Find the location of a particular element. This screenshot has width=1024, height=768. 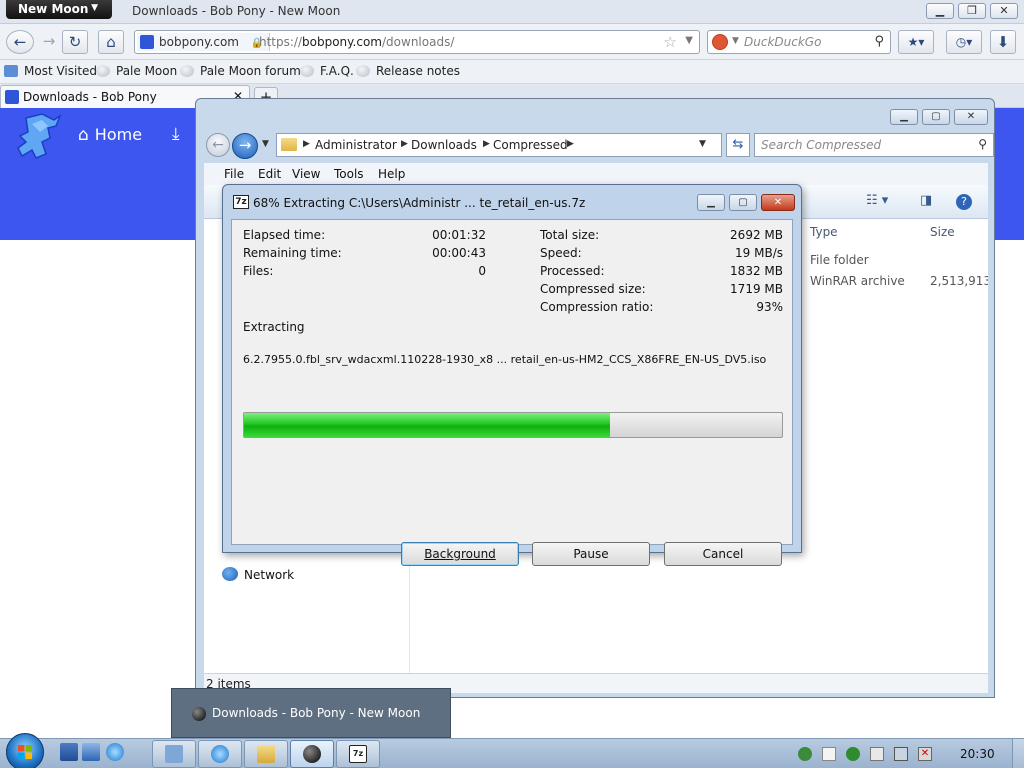

taskbar-remote-desktop is located at coordinates (174, 754).